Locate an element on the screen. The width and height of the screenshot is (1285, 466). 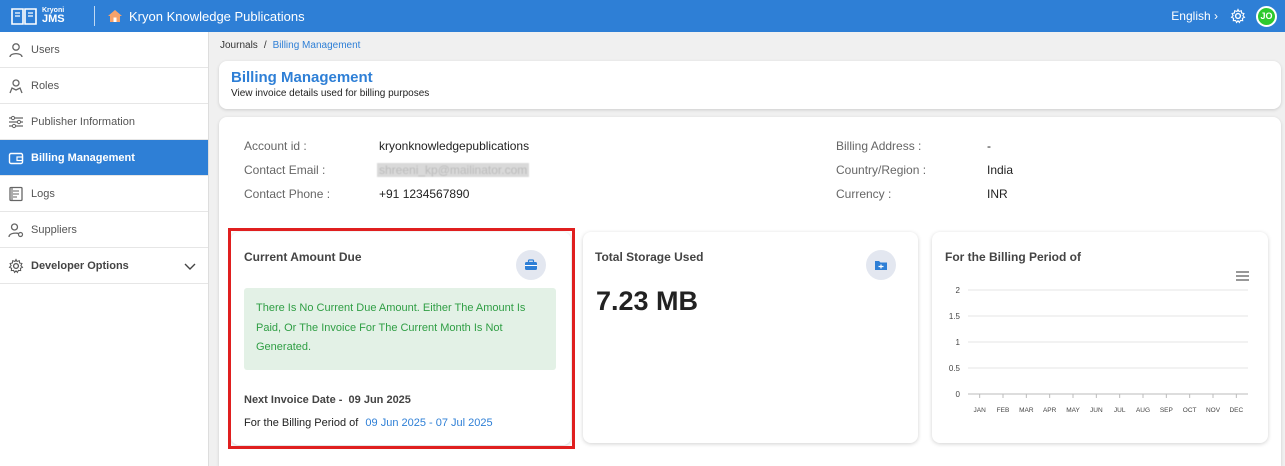
chart-y-tick-label: 1 is located at coordinates (958, 342).